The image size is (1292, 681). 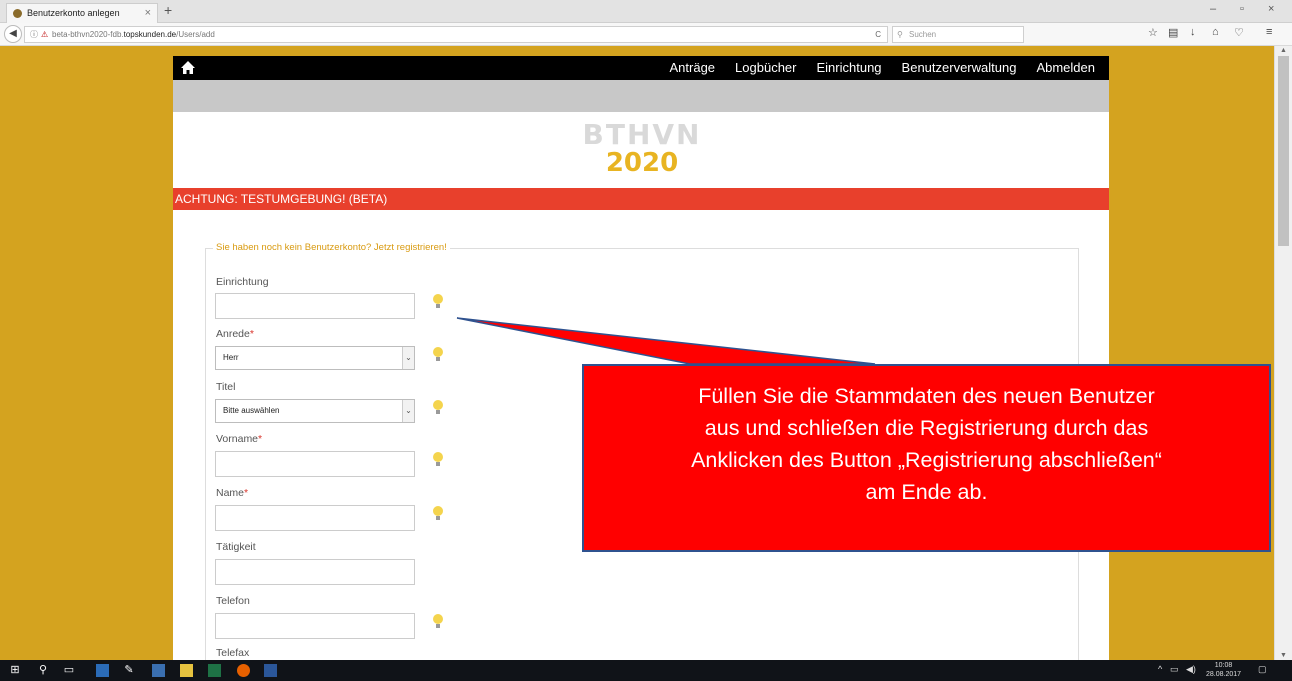 I want to click on vorname-input, so click(x=315, y=464).